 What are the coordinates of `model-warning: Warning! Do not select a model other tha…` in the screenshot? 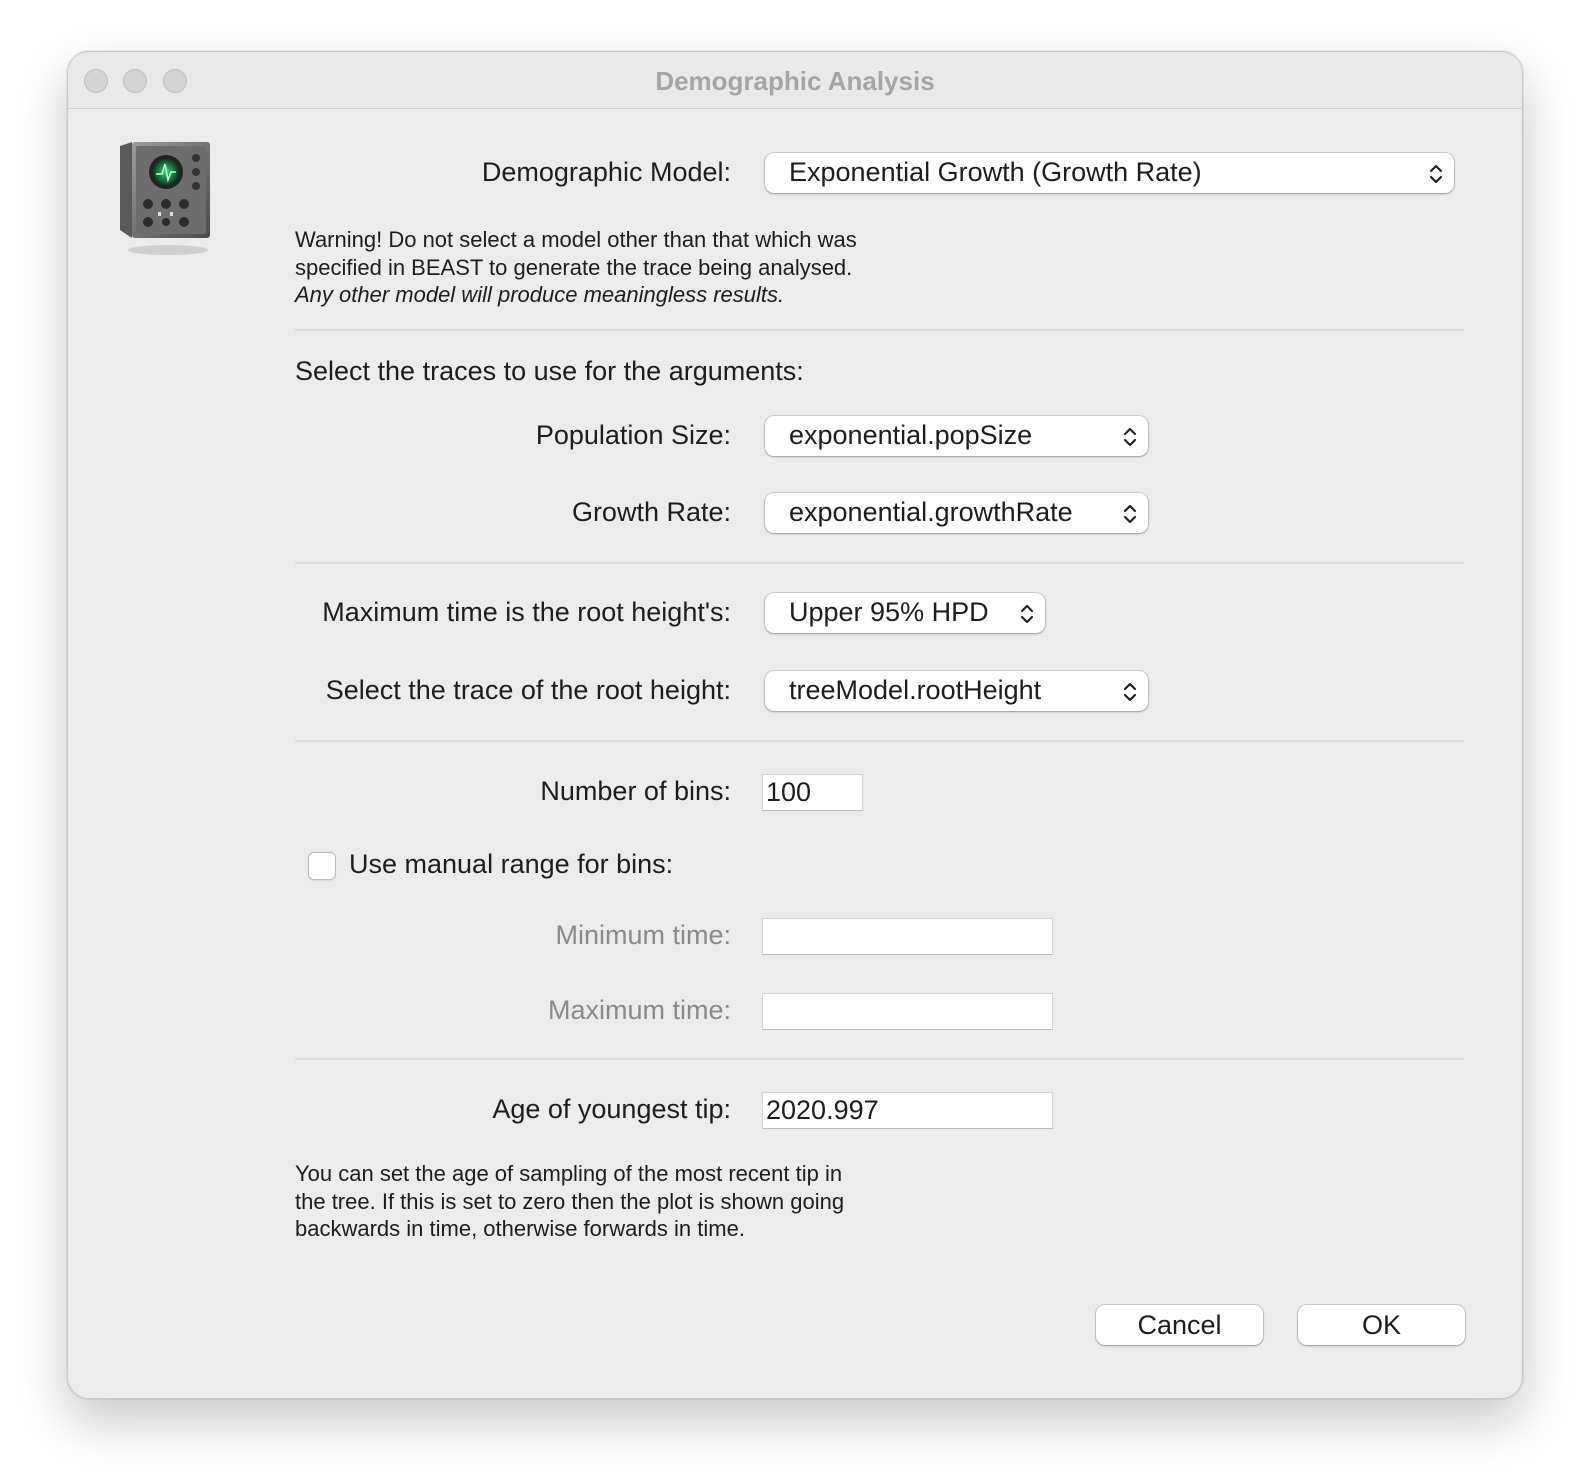 It's located at (576, 267).